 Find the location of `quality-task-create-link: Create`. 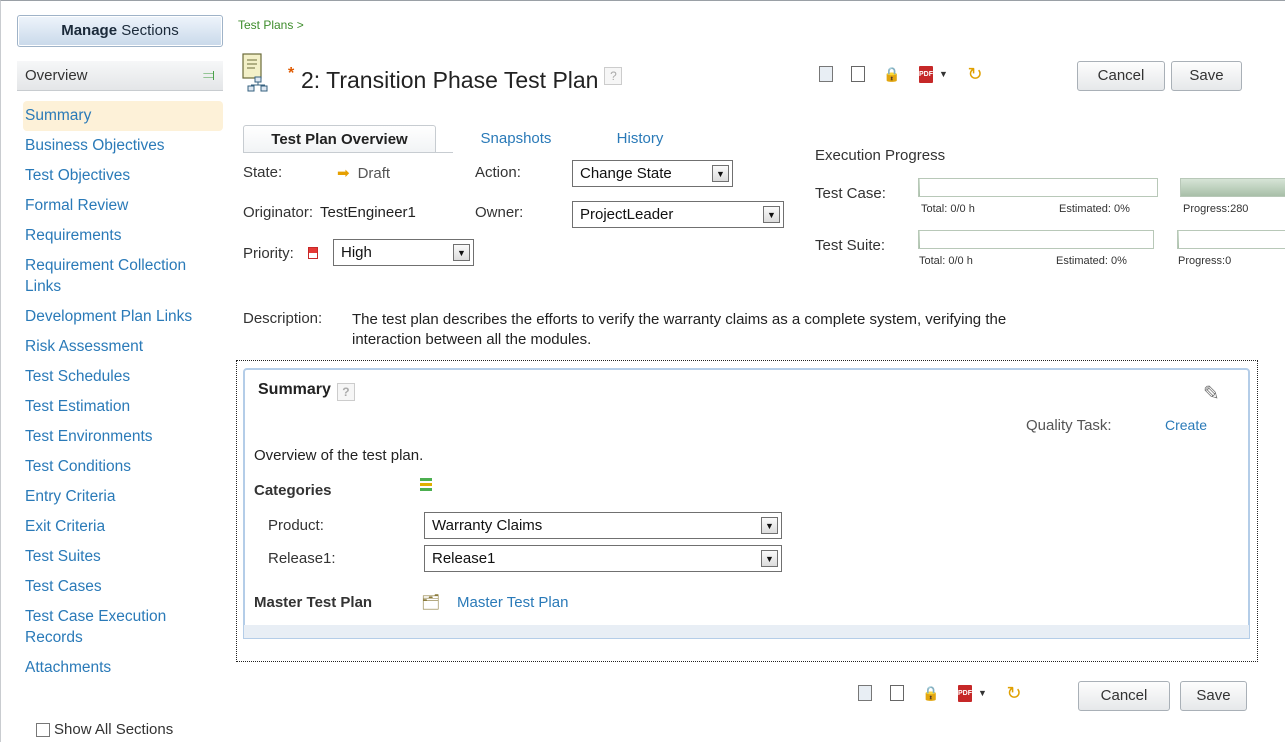

quality-task-create-link: Create is located at coordinates (1186, 425).